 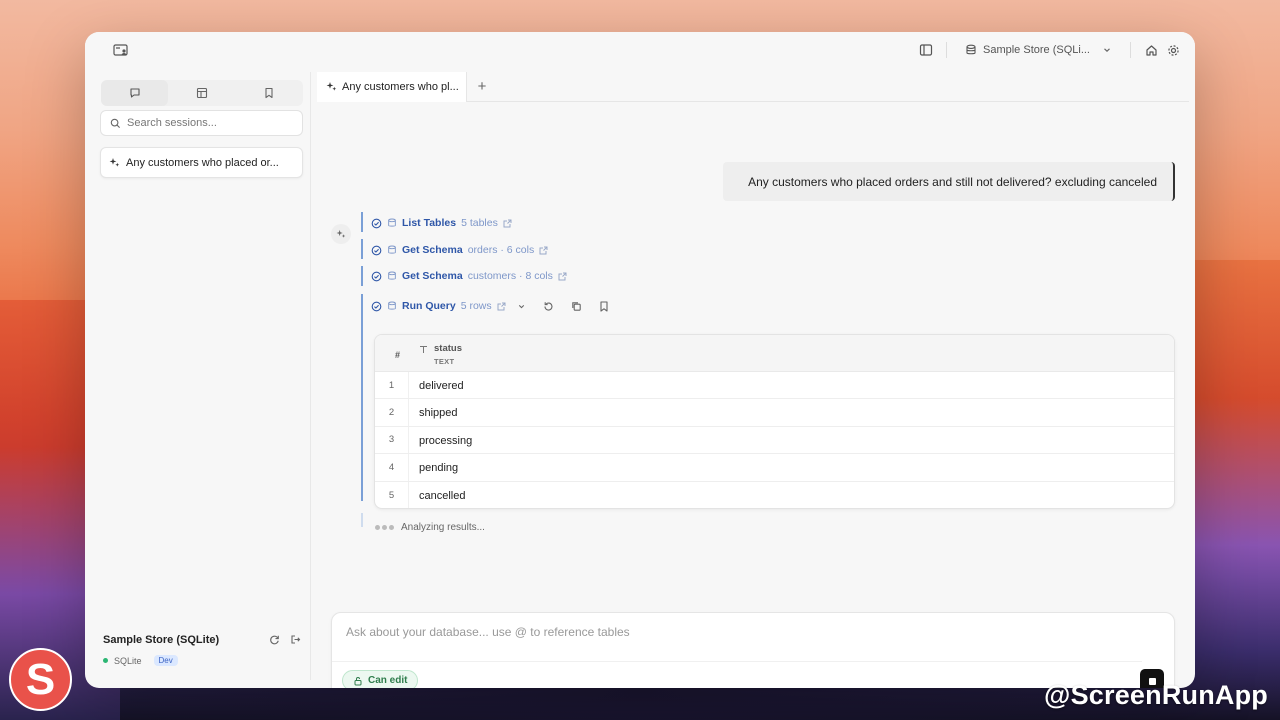 What do you see at coordinates (501, 250) in the screenshot?
I see `step-detail: orders · 6 cols` at bounding box center [501, 250].